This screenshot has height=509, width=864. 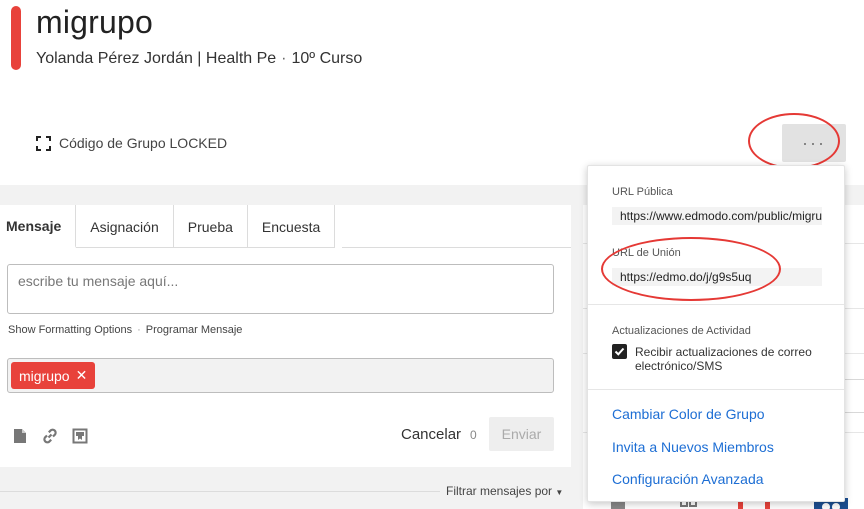 I want to click on group-title: migrupo, so click(x=95, y=22).